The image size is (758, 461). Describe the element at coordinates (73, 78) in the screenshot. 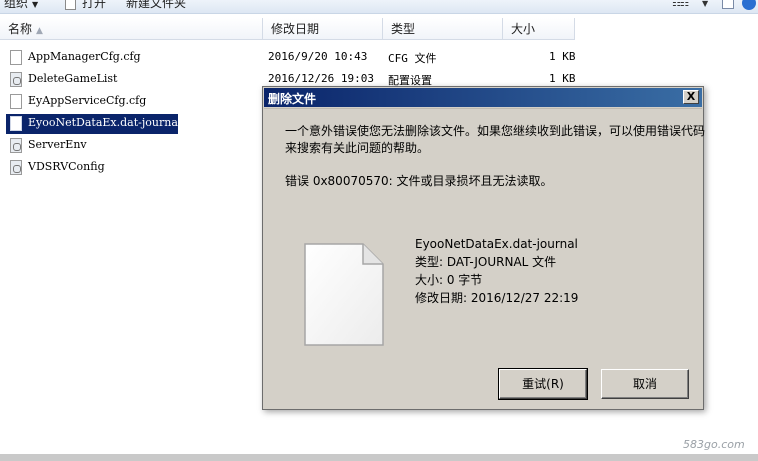

I see `file-name: DeleteGameList` at that location.